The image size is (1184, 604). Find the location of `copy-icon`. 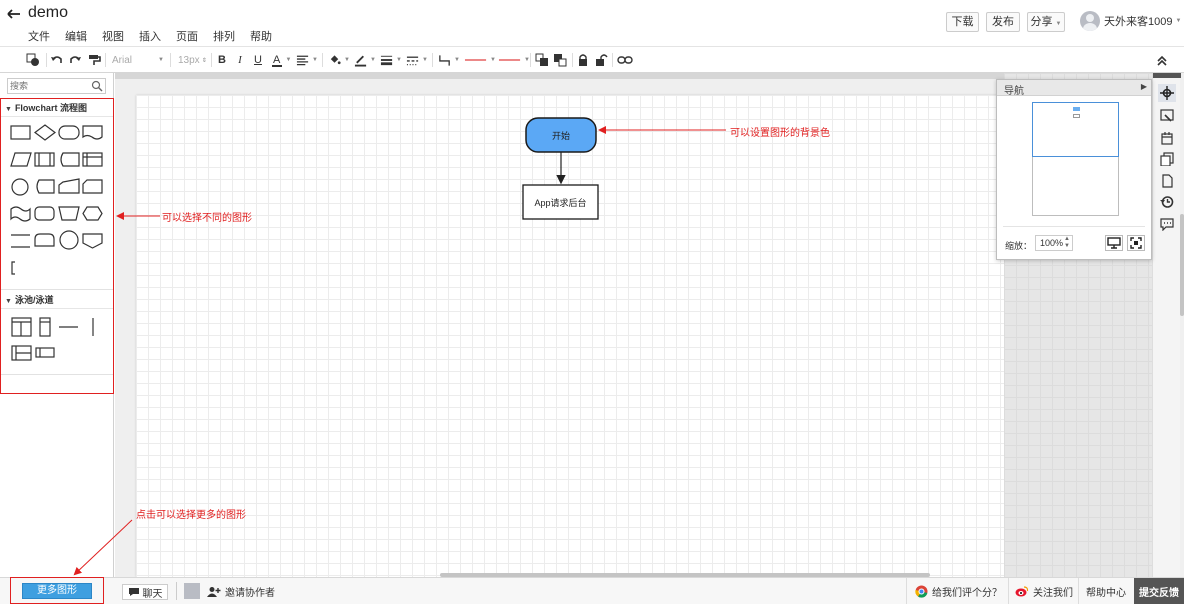

copy-icon is located at coordinates (1167, 159).